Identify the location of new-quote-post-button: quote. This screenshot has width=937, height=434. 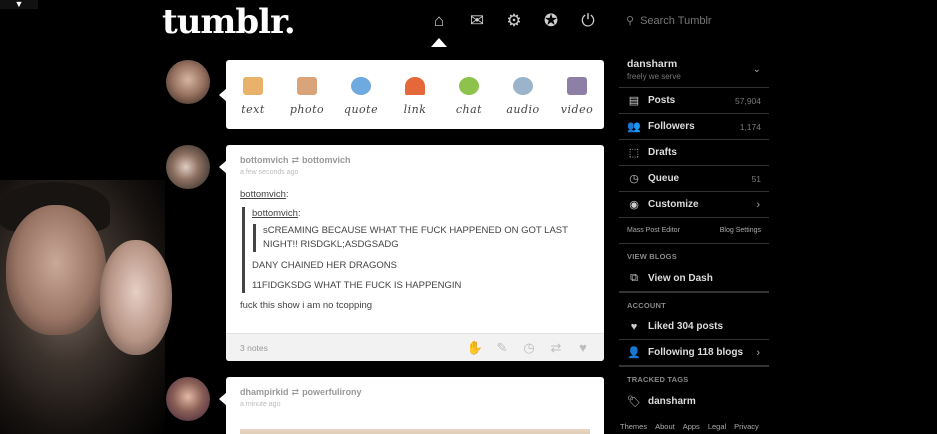
(361, 94).